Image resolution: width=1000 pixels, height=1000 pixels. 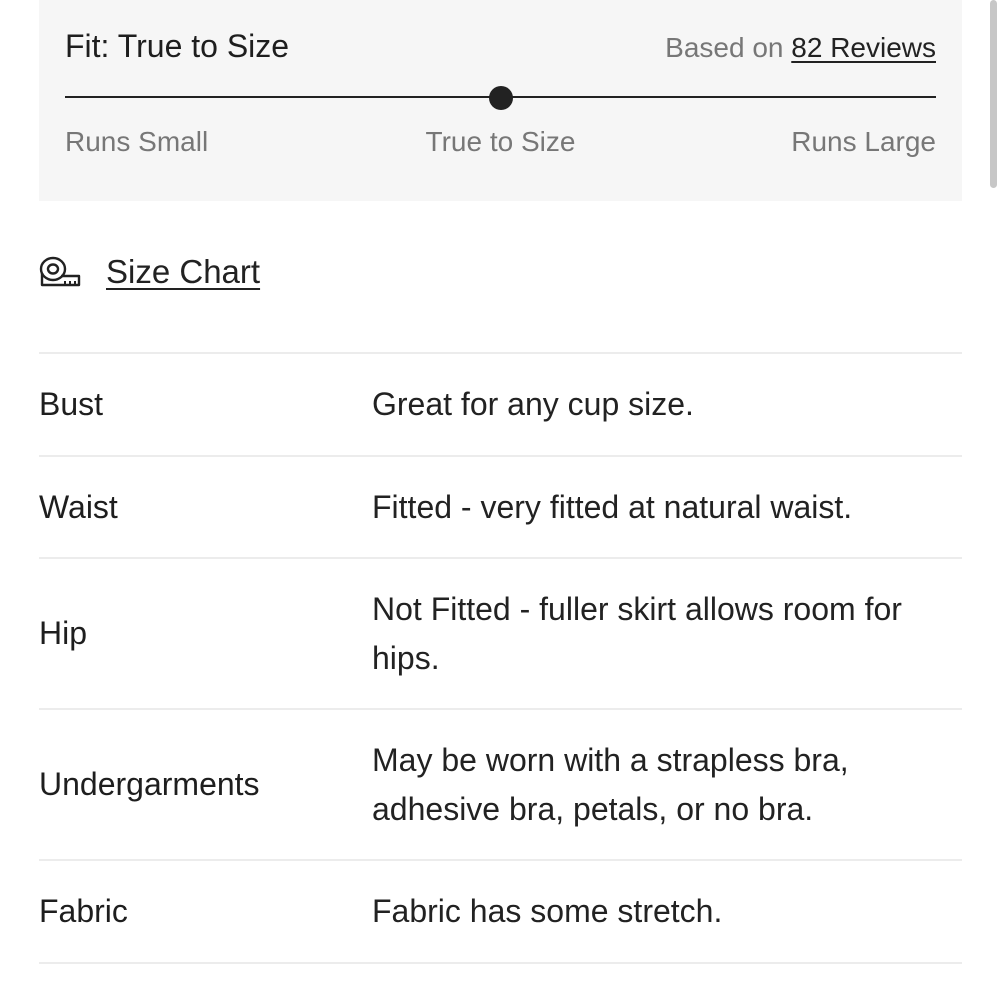 What do you see at coordinates (177, 46) in the screenshot?
I see `fit-title: Fit: True to Size` at bounding box center [177, 46].